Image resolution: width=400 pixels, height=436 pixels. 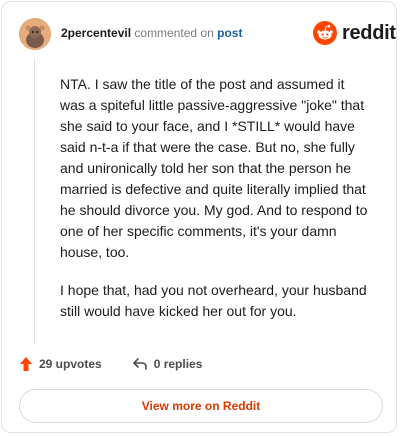 I want to click on avatar-icon, so click(x=35, y=34).